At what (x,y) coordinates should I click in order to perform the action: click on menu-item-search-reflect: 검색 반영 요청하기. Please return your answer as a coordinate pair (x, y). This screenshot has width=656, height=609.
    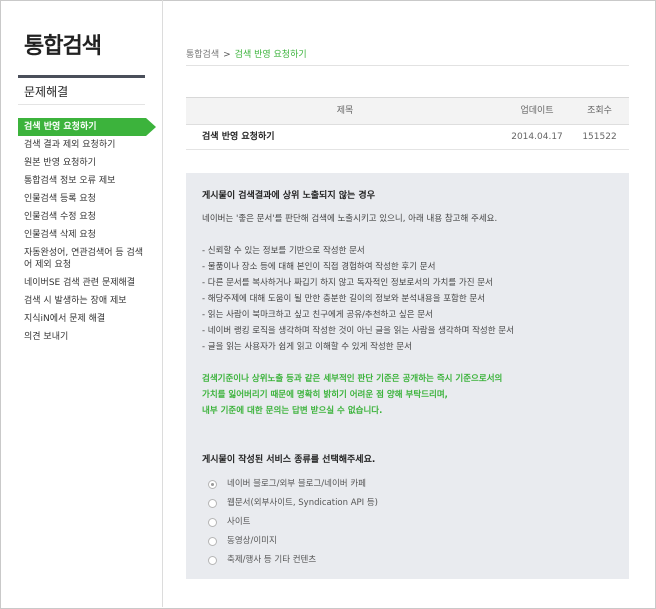
    Looking at the image, I should click on (87, 127).